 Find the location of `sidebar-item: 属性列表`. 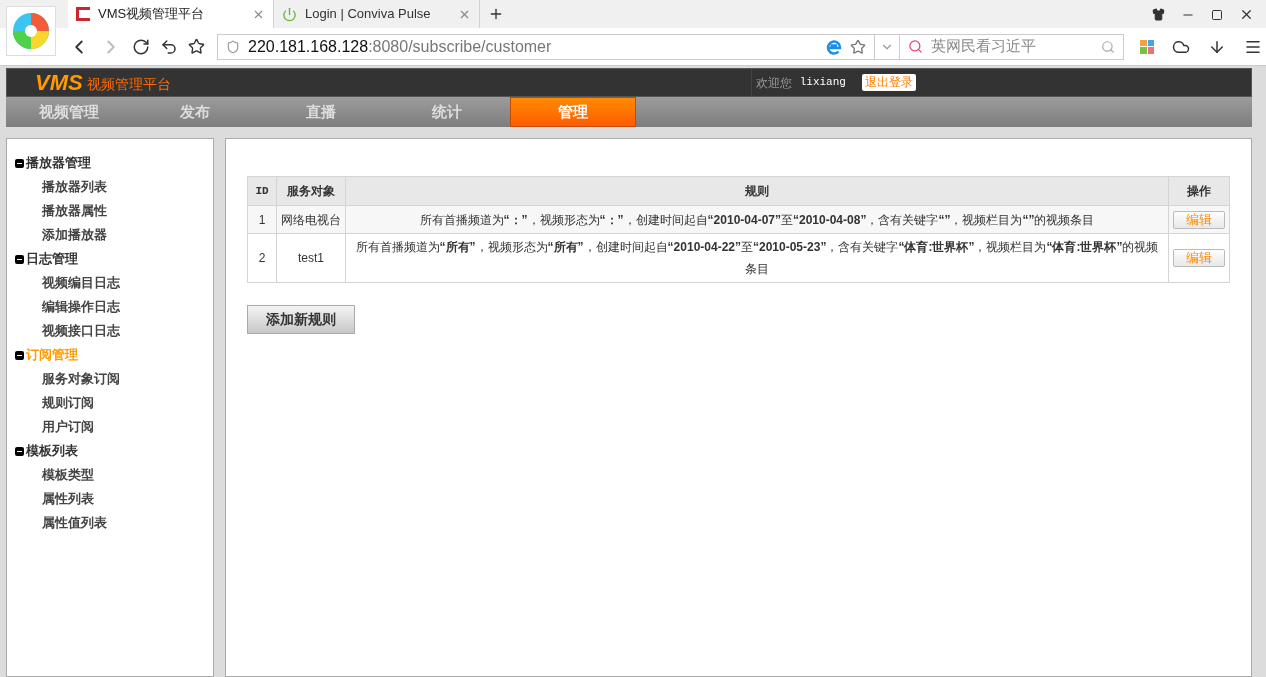

sidebar-item: 属性列表 is located at coordinates (68, 499).